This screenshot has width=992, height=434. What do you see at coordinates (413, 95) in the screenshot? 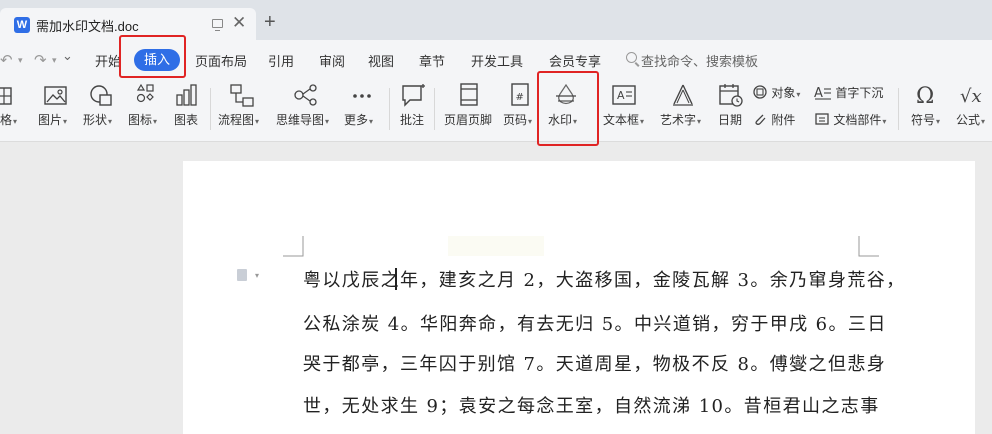
I see `comment-icon` at bounding box center [413, 95].